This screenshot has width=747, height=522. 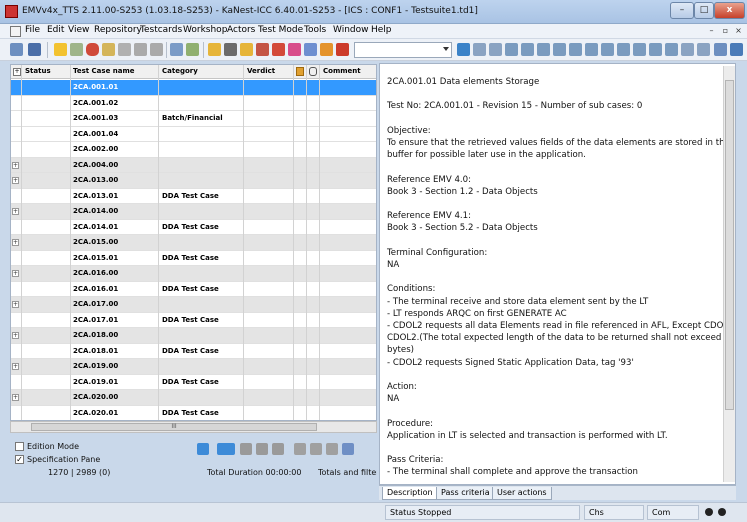 I want to click on scrollbar-thumb: III, so click(x=174, y=427).